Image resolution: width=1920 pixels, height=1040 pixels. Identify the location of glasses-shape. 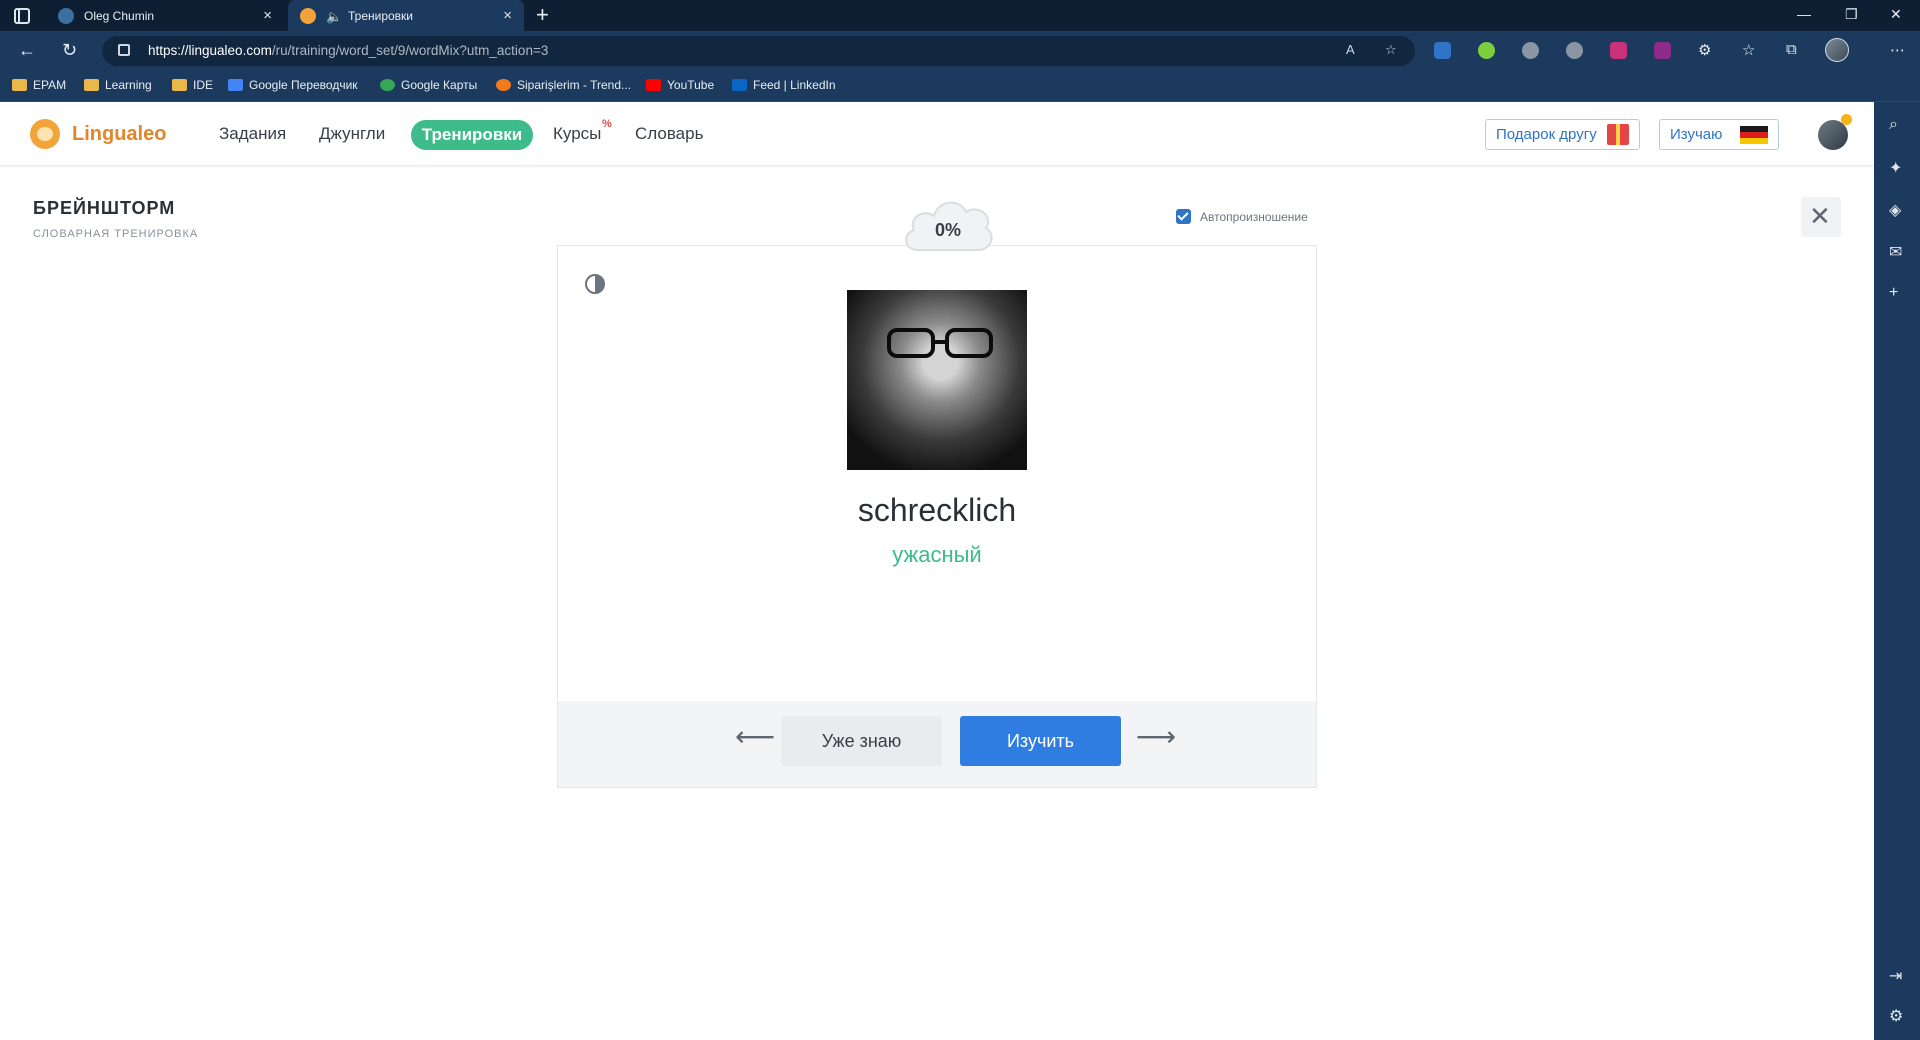
(940, 343).